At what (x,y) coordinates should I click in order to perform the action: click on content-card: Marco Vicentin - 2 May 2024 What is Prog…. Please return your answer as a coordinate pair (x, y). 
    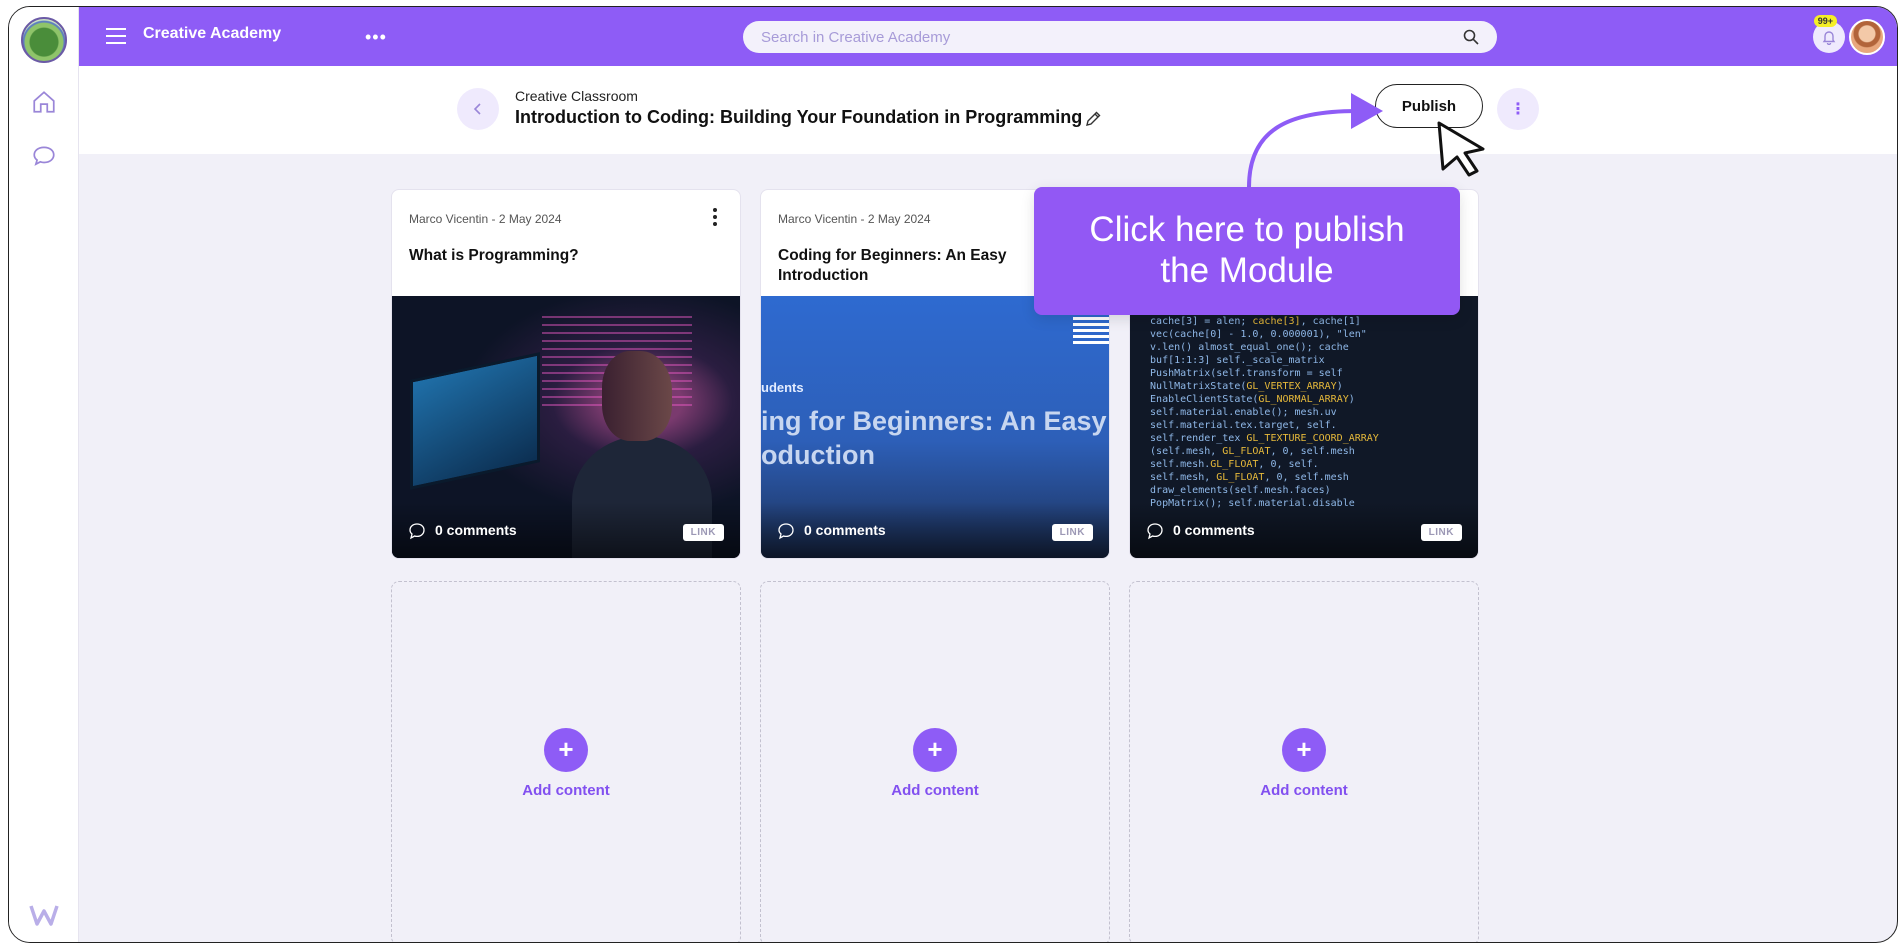
    Looking at the image, I should click on (566, 374).